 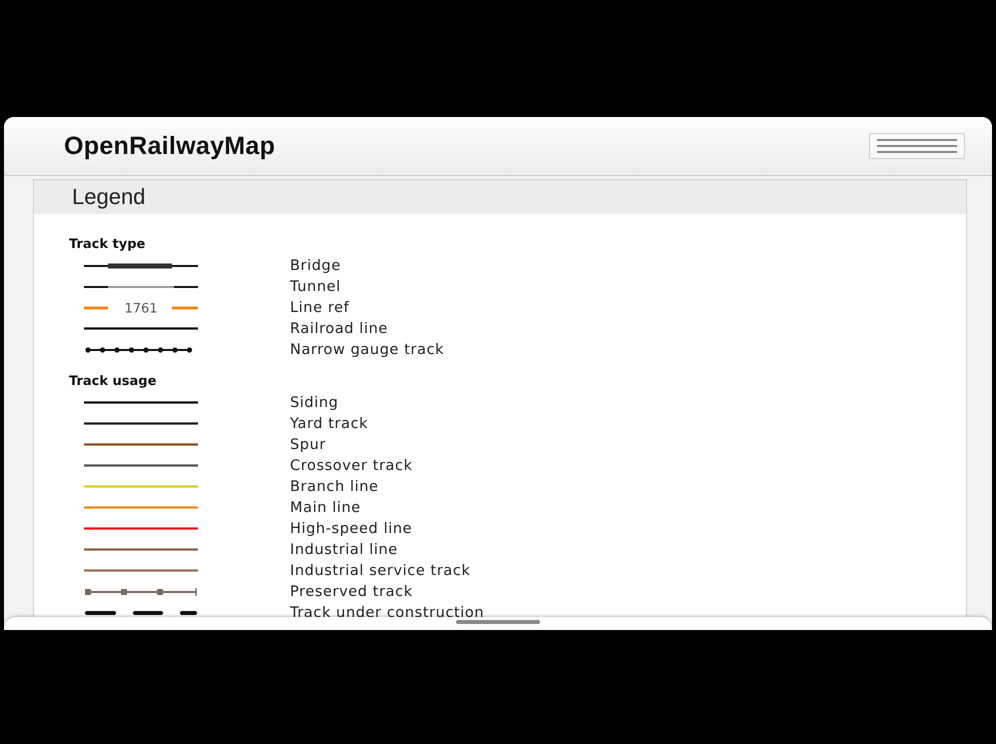 What do you see at coordinates (367, 350) in the screenshot?
I see `legend-label: Narrow gauge track` at bounding box center [367, 350].